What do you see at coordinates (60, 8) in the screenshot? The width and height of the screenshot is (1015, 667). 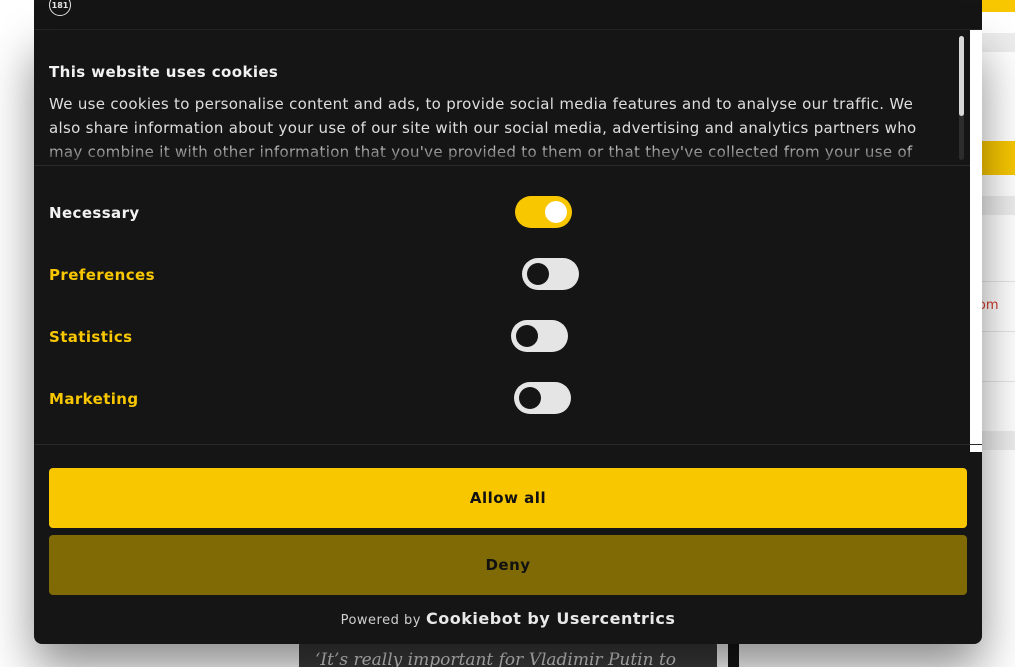 I see `circle-logo-icon: 181` at bounding box center [60, 8].